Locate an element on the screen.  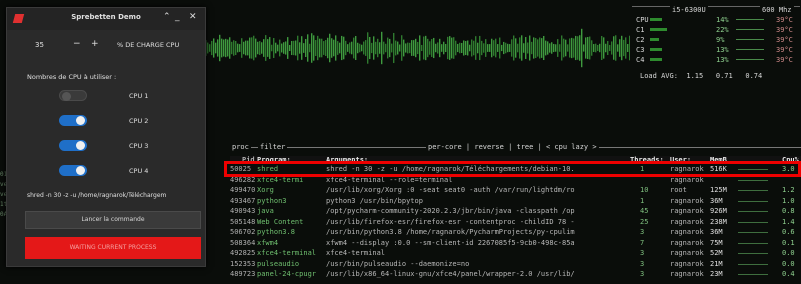
launch-button: Lancer la commande is located at coordinates (113, 220).